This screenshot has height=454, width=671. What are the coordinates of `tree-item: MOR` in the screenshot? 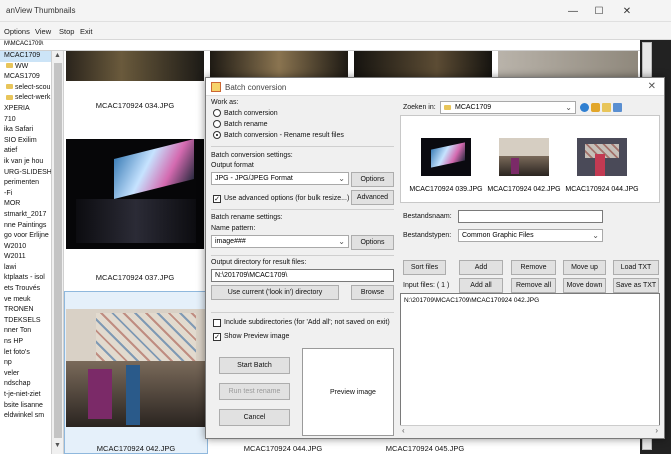 It's located at (25, 204).